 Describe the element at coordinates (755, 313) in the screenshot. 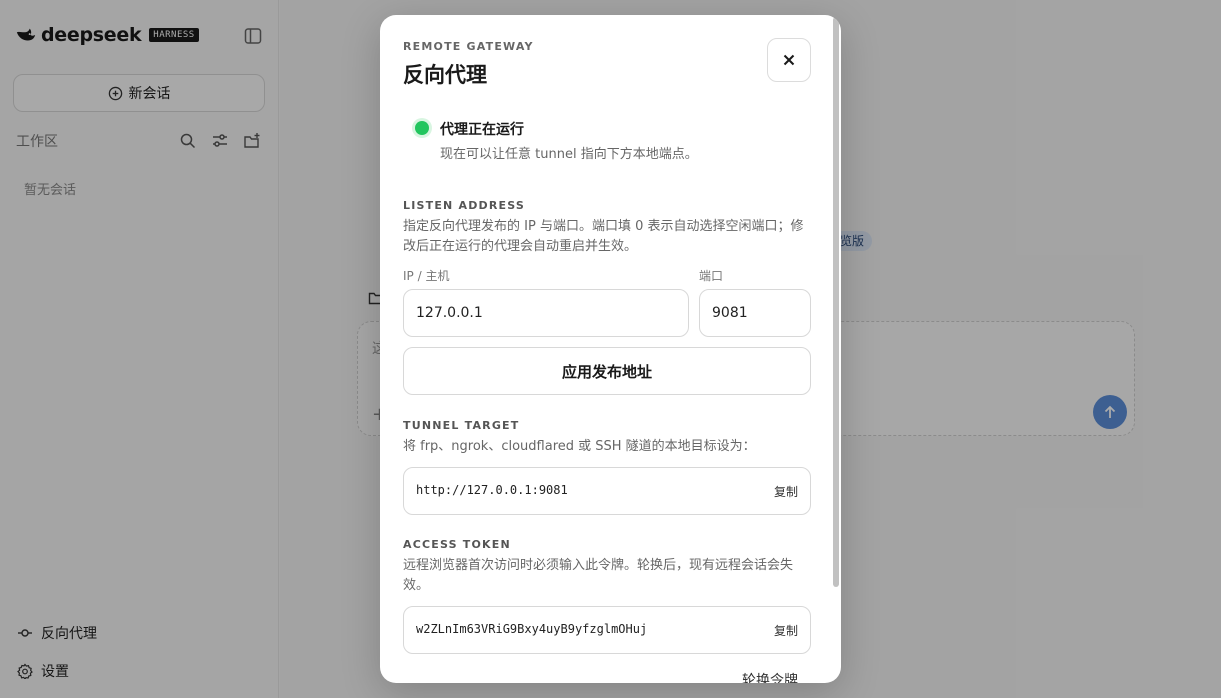

I see `port-input: 9081` at that location.